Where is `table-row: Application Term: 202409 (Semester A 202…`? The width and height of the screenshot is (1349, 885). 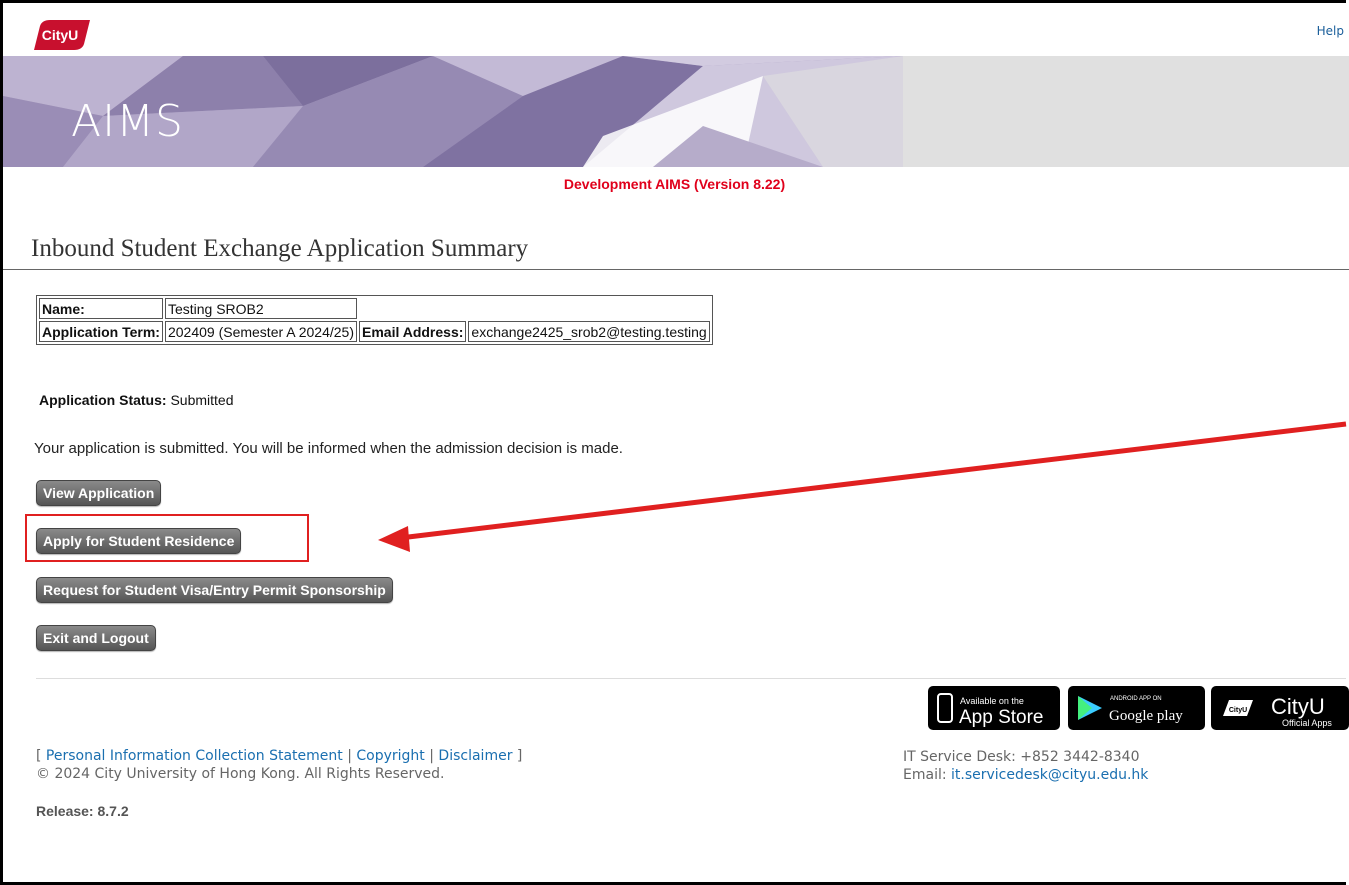
table-row: Application Term: 202409 (Semester A 202… is located at coordinates (374, 331).